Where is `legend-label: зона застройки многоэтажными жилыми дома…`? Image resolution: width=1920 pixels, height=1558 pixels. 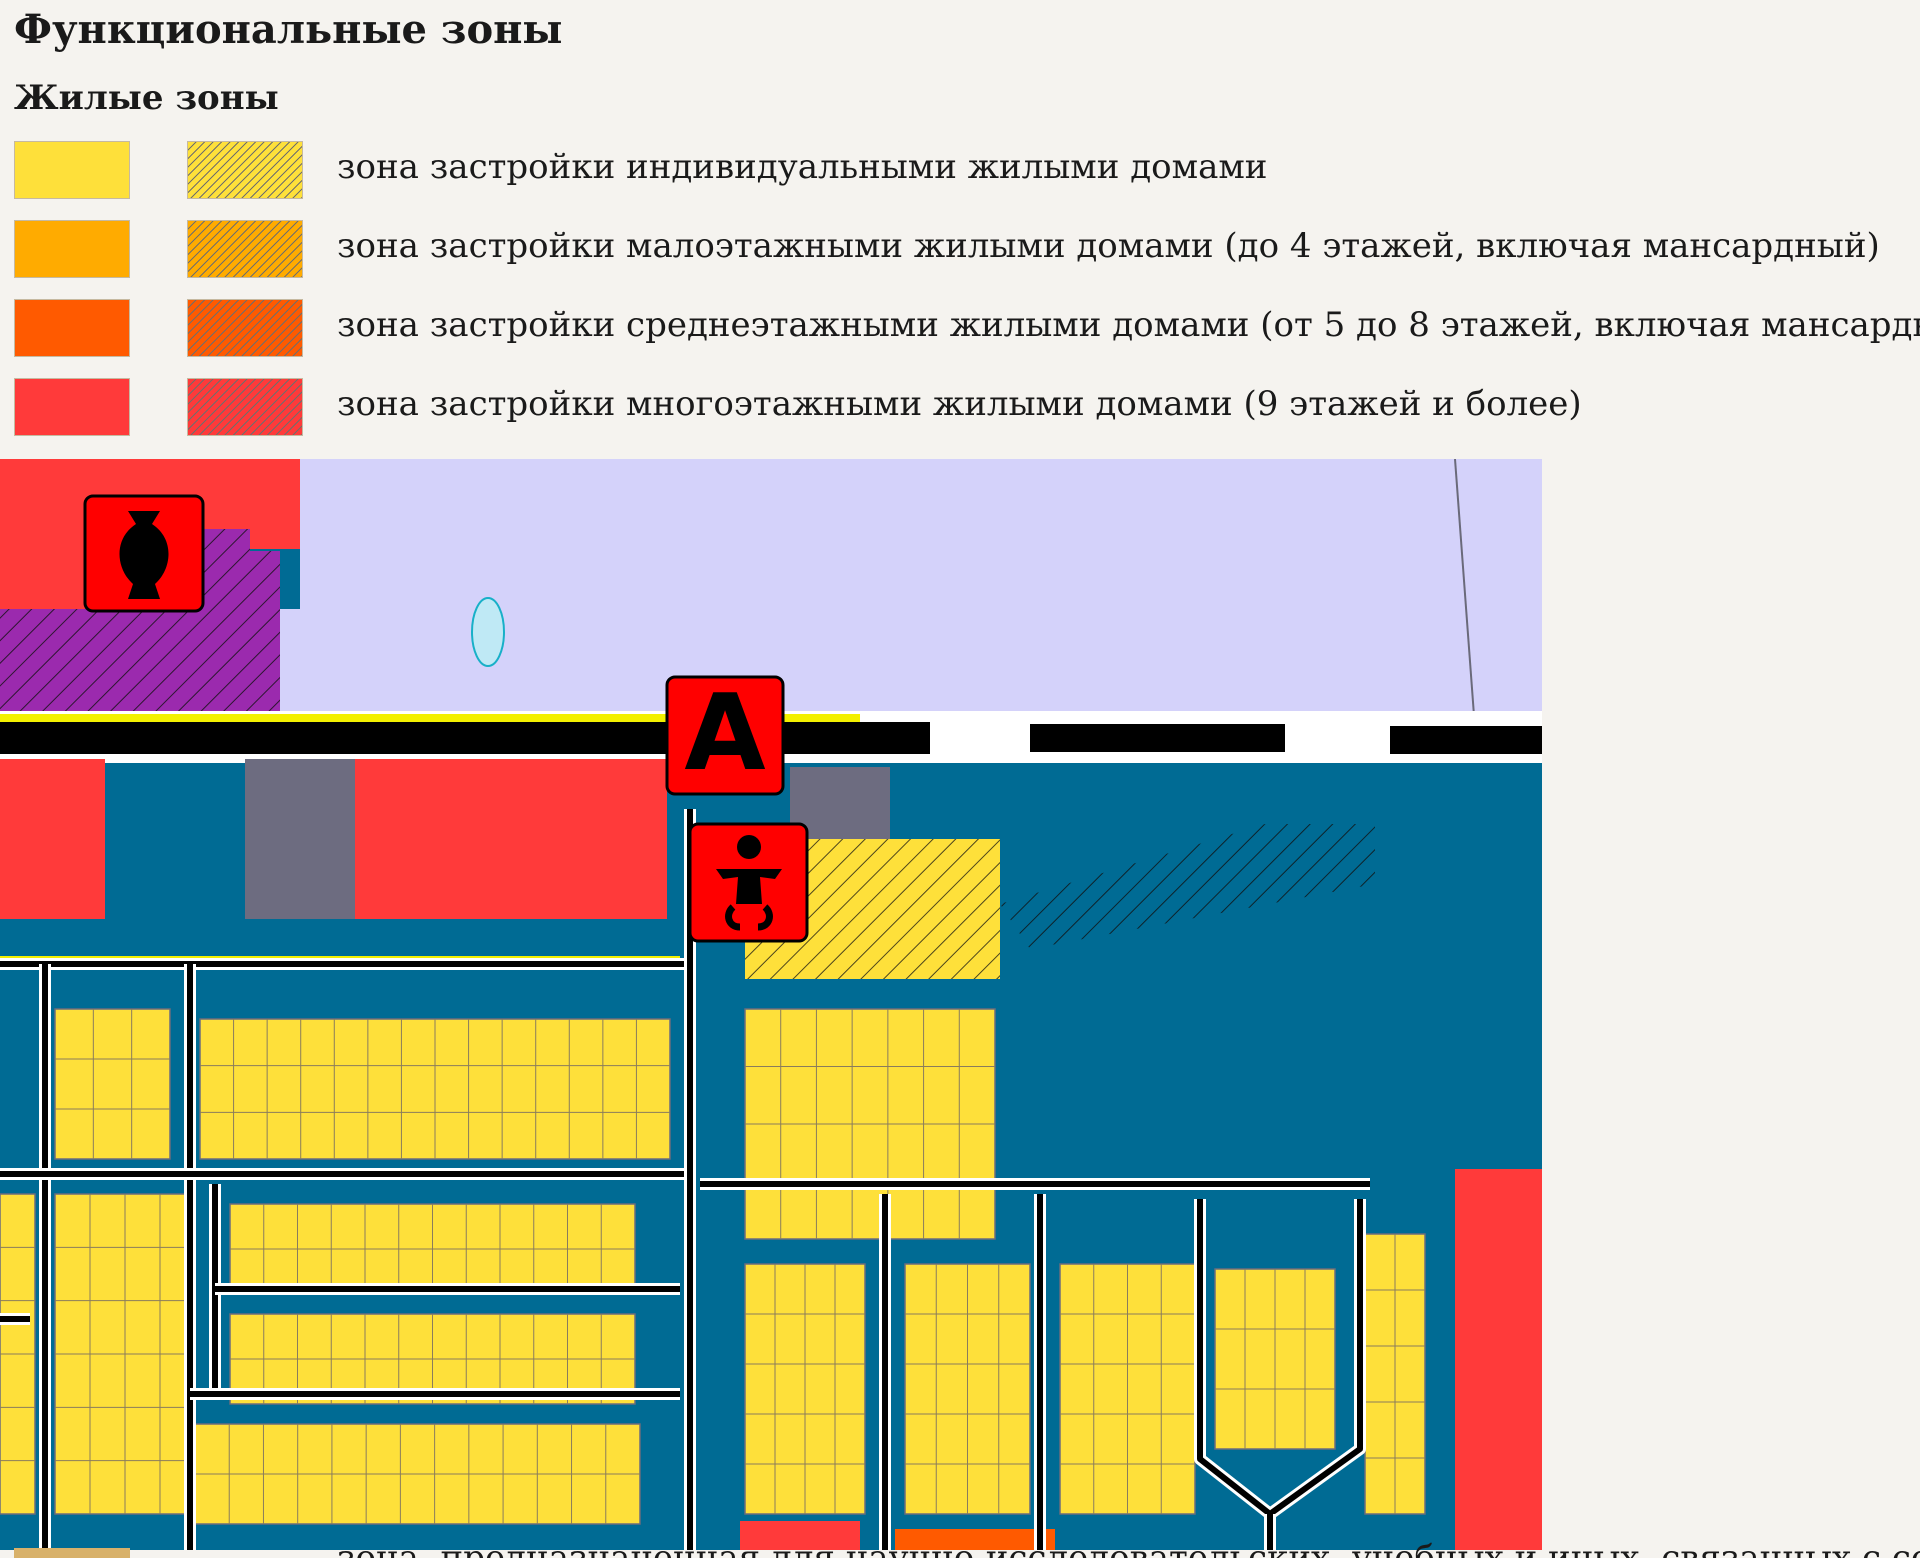
legend-label: зона застройки многоэтажными жилыми дома… is located at coordinates (959, 404).